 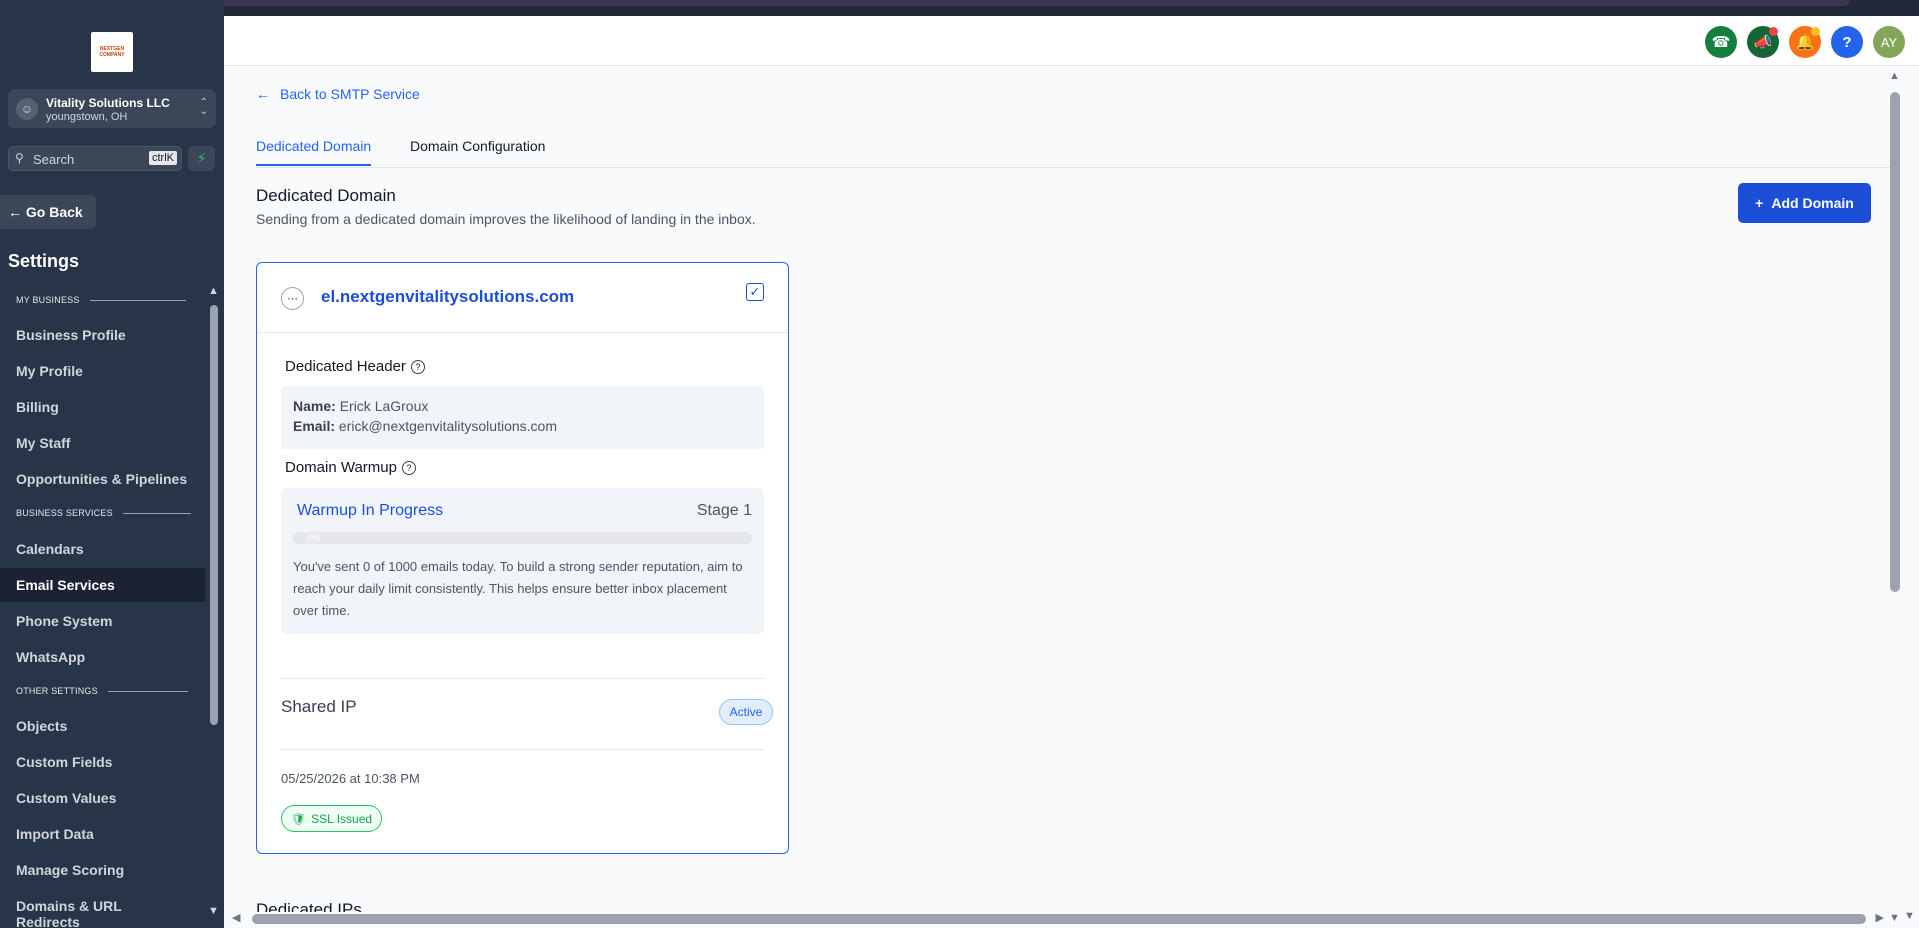 I want to click on warmup-stage: Stage 1, so click(x=724, y=510).